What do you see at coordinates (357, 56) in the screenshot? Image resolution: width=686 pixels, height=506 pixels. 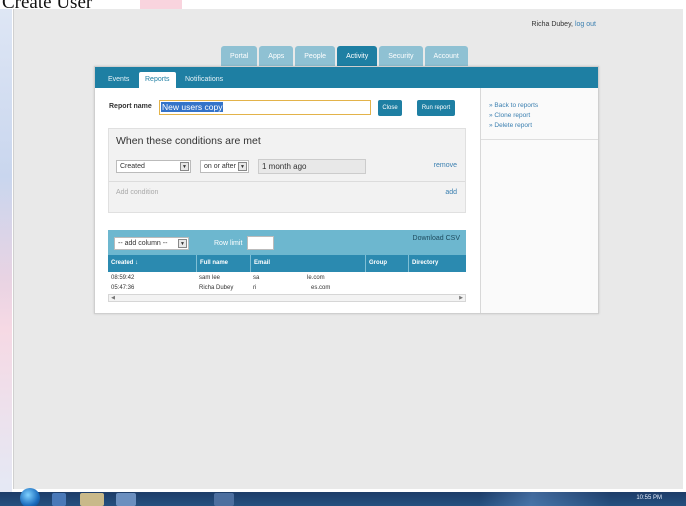 I see `tab-activity: Activity` at bounding box center [357, 56].